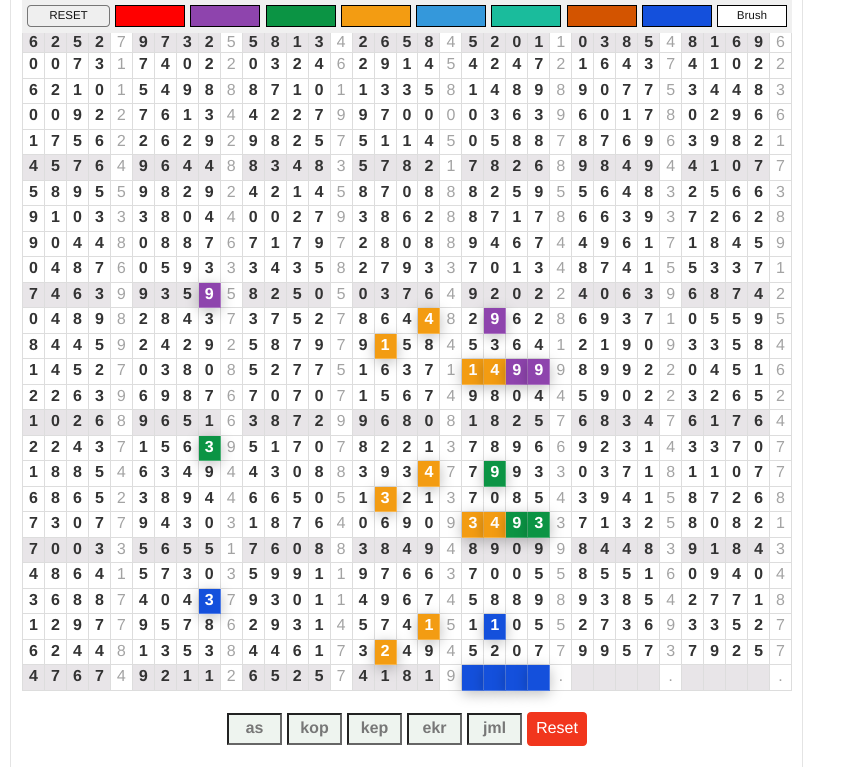 This screenshot has width=863, height=767. Describe the element at coordinates (495, 627) in the screenshot. I see `painted-cell: 1` at that location.